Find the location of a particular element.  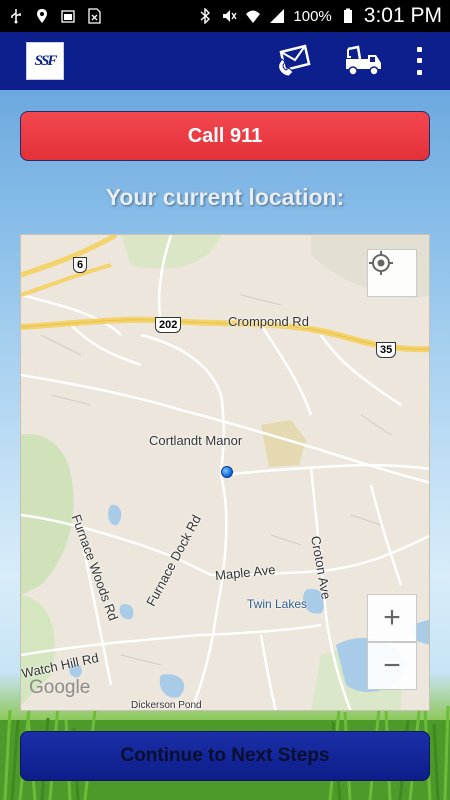

status-left-icons is located at coordinates (55, 16).